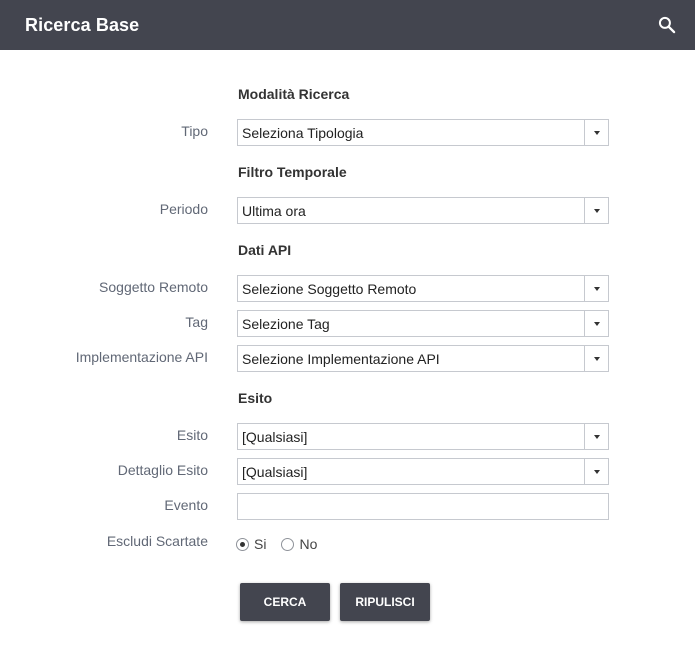  I want to click on ripulisci-button: RIPULISCI, so click(385, 602).